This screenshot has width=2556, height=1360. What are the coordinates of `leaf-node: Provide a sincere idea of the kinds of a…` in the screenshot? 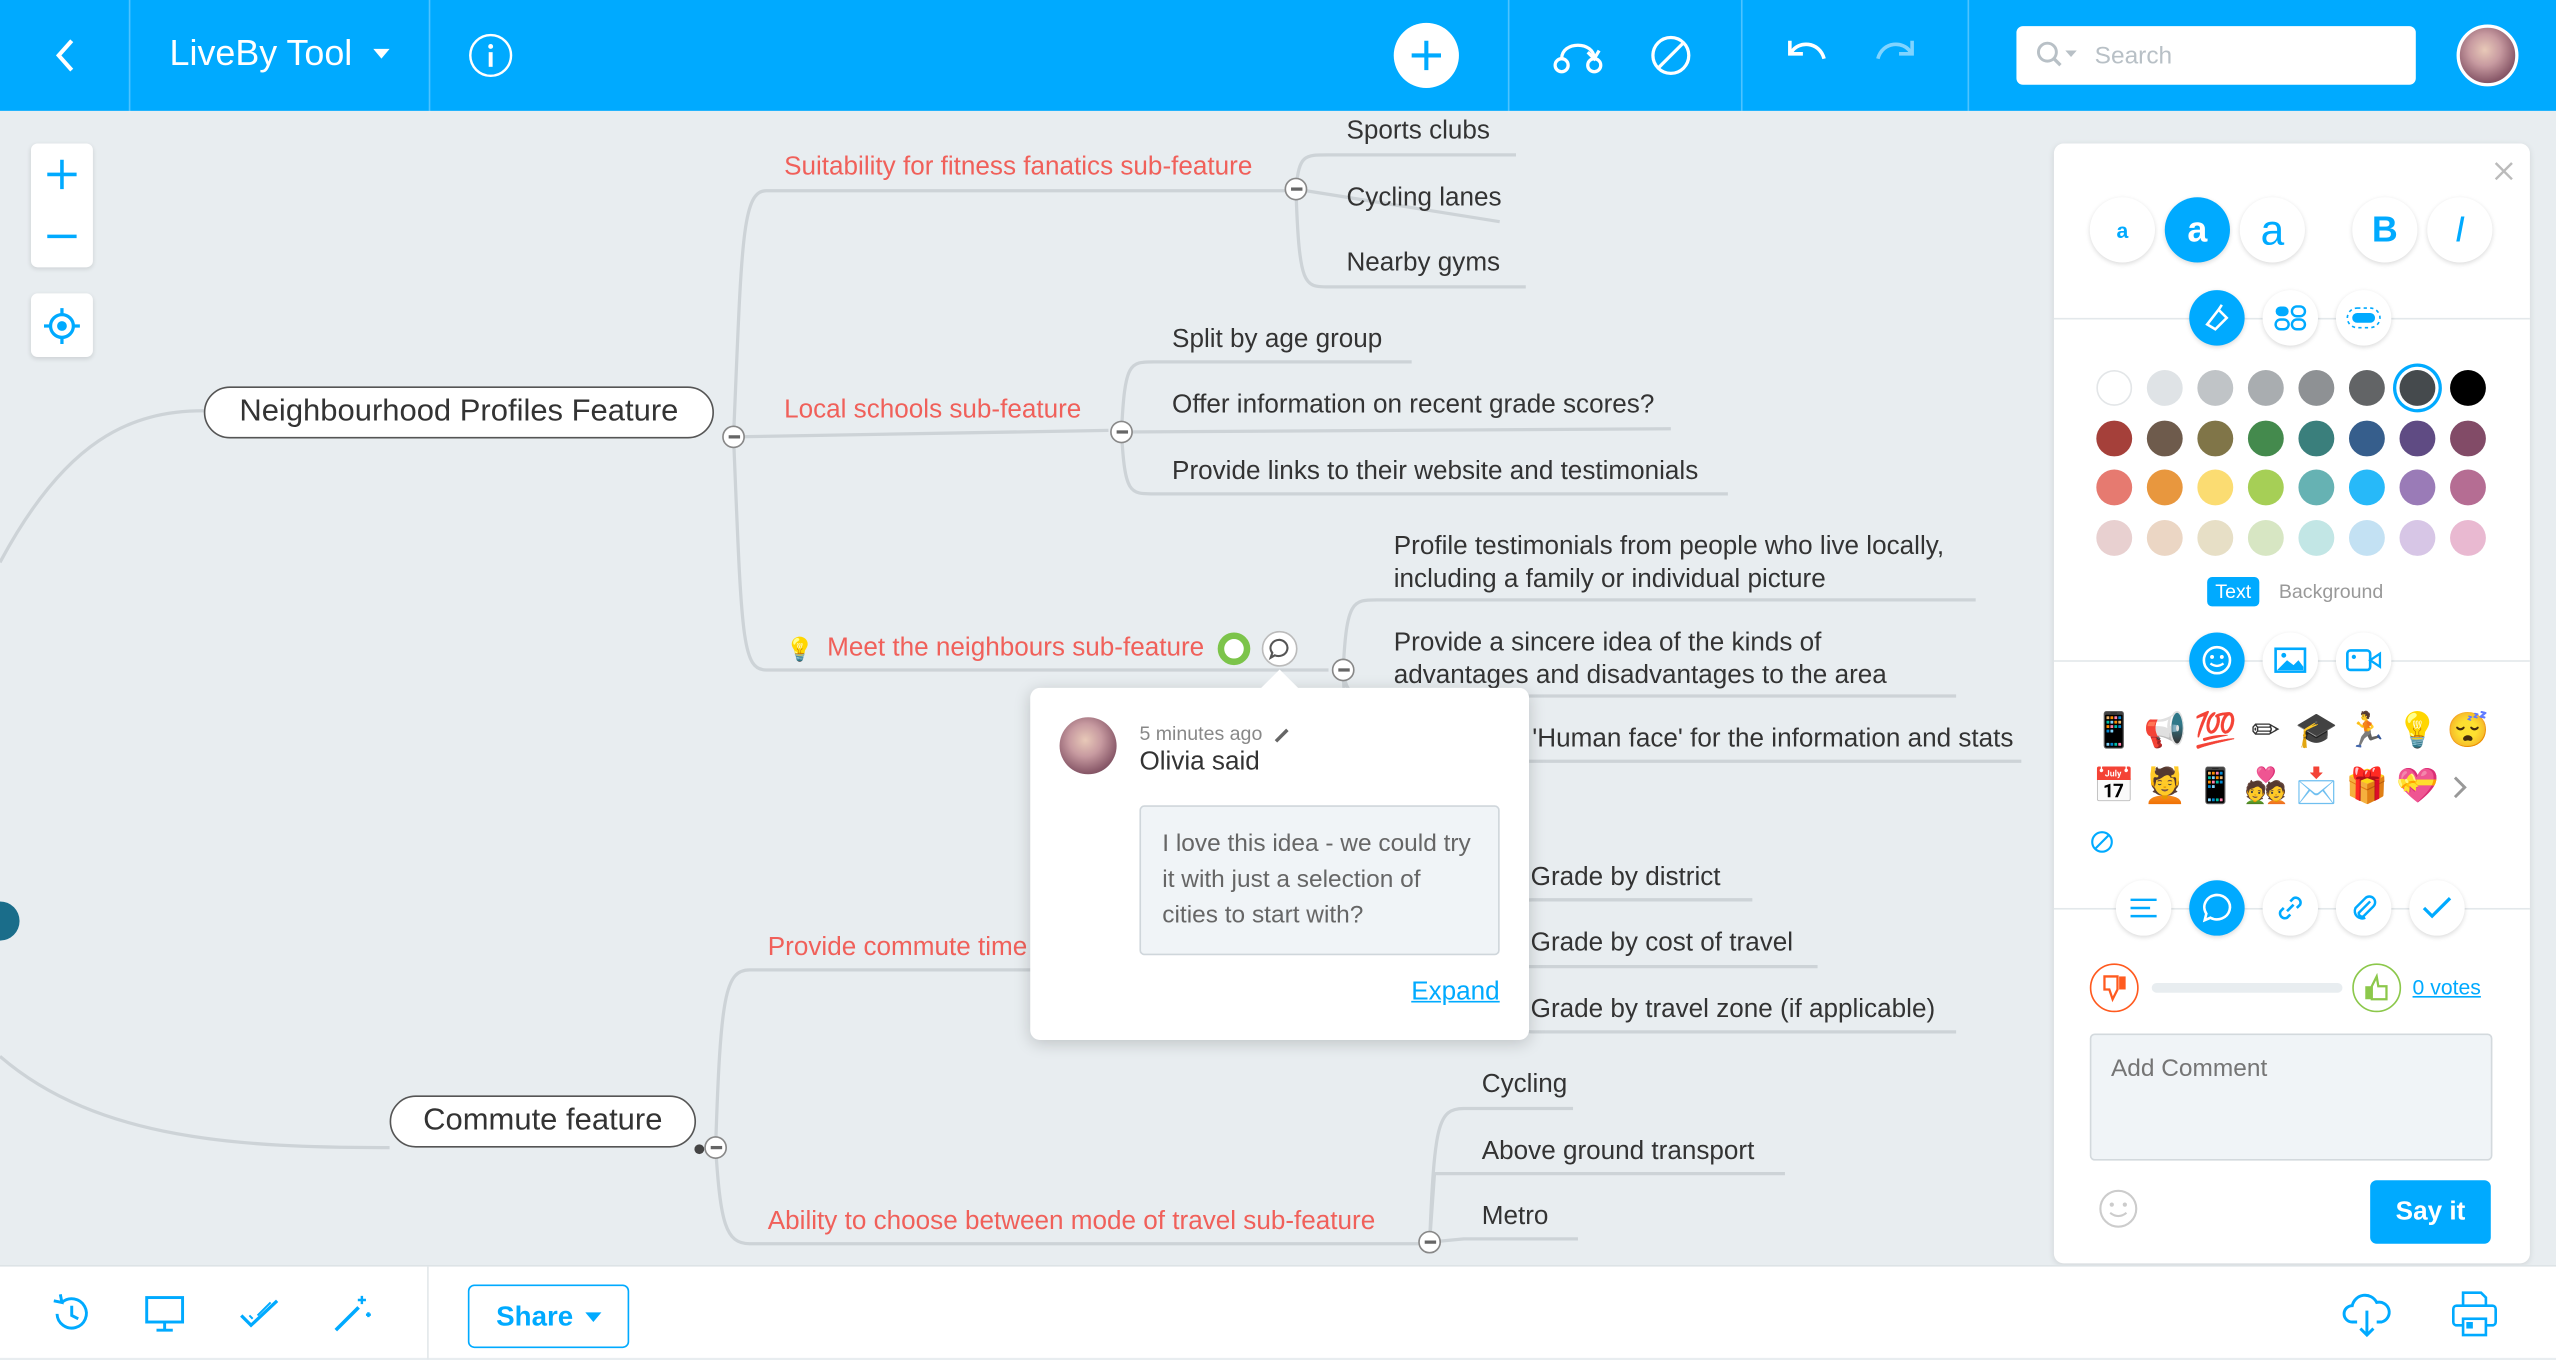 It's located at (1663, 660).